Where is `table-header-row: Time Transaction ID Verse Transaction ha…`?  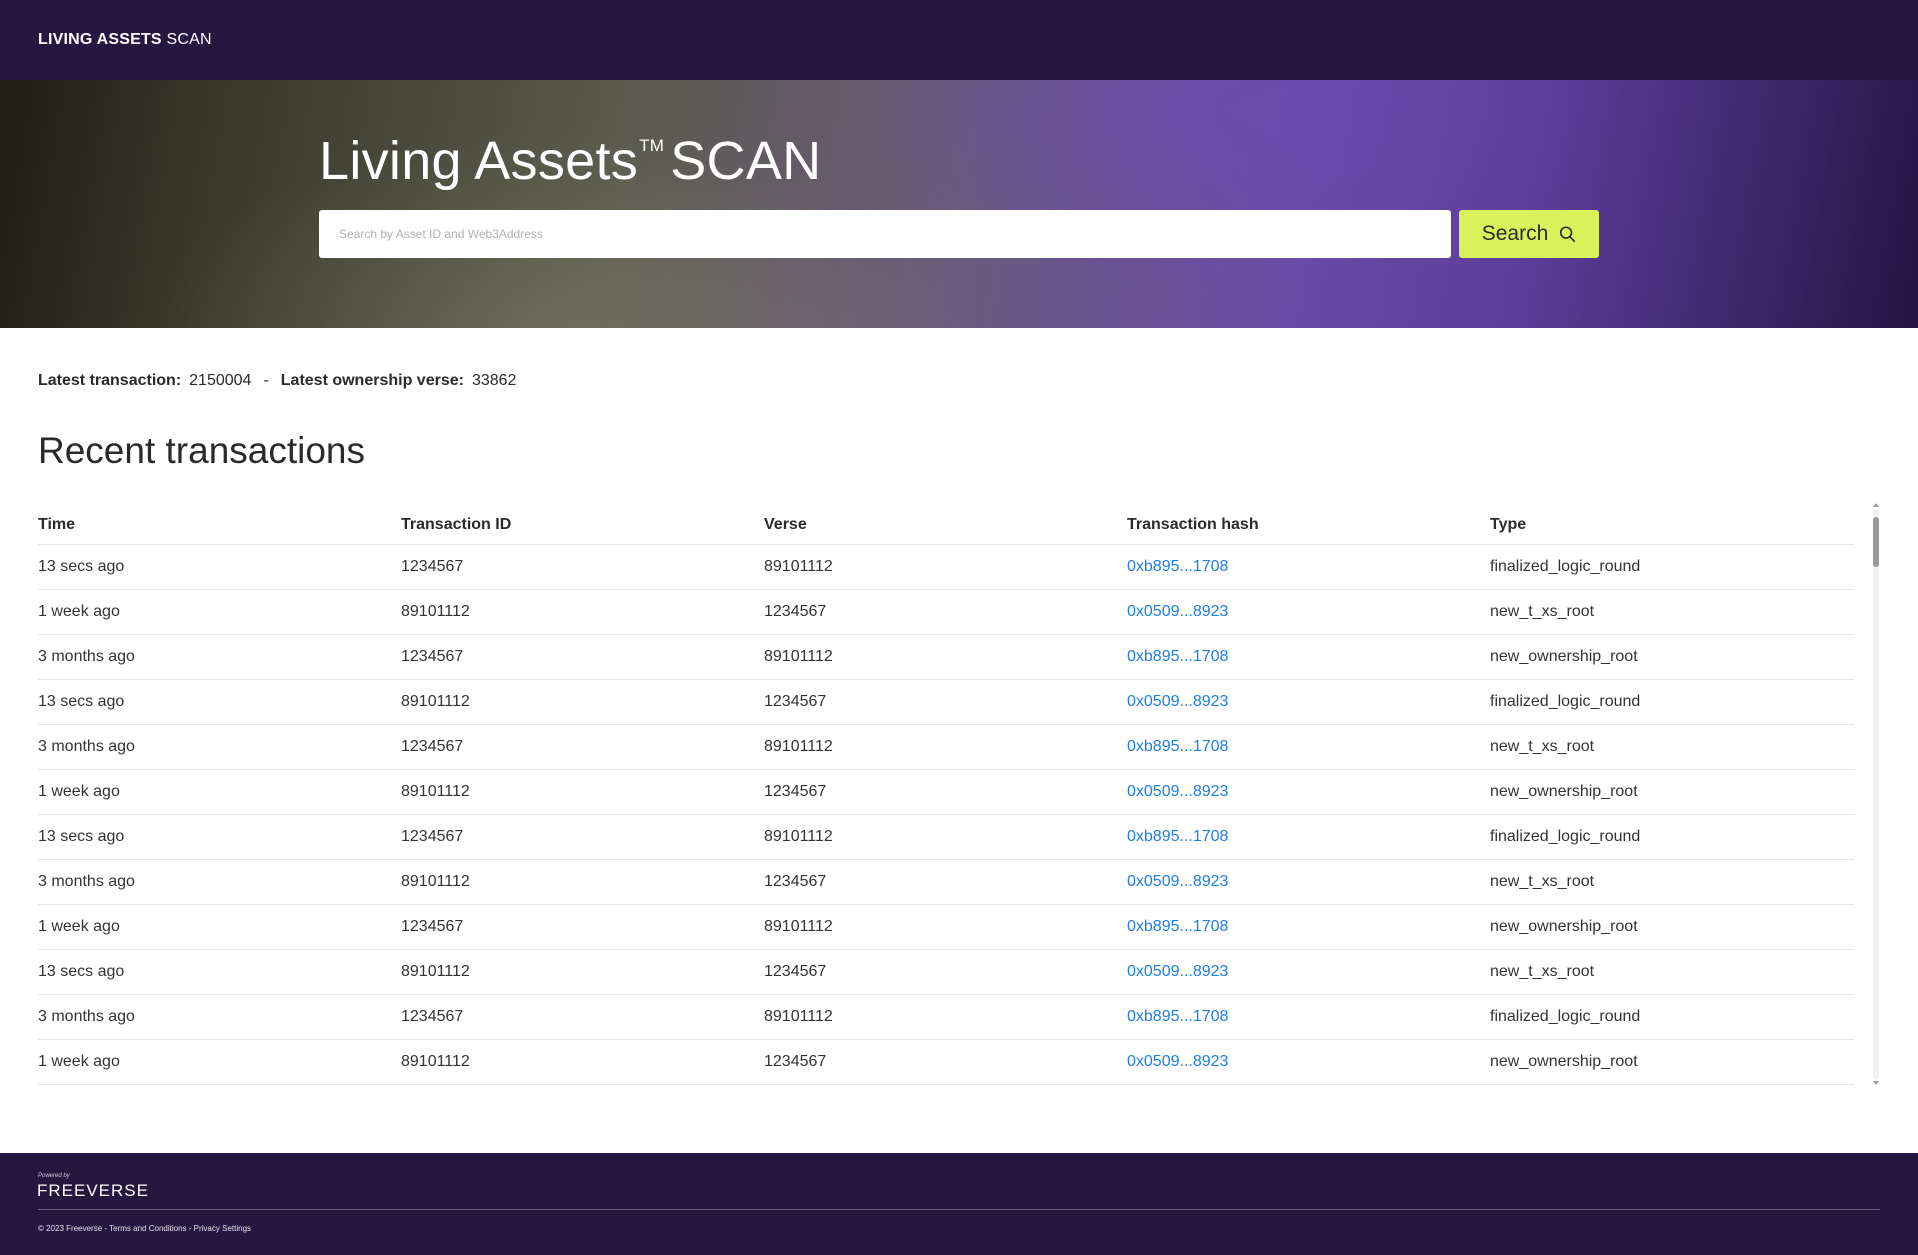 table-header-row: Time Transaction ID Verse Transaction ha… is located at coordinates (946, 523).